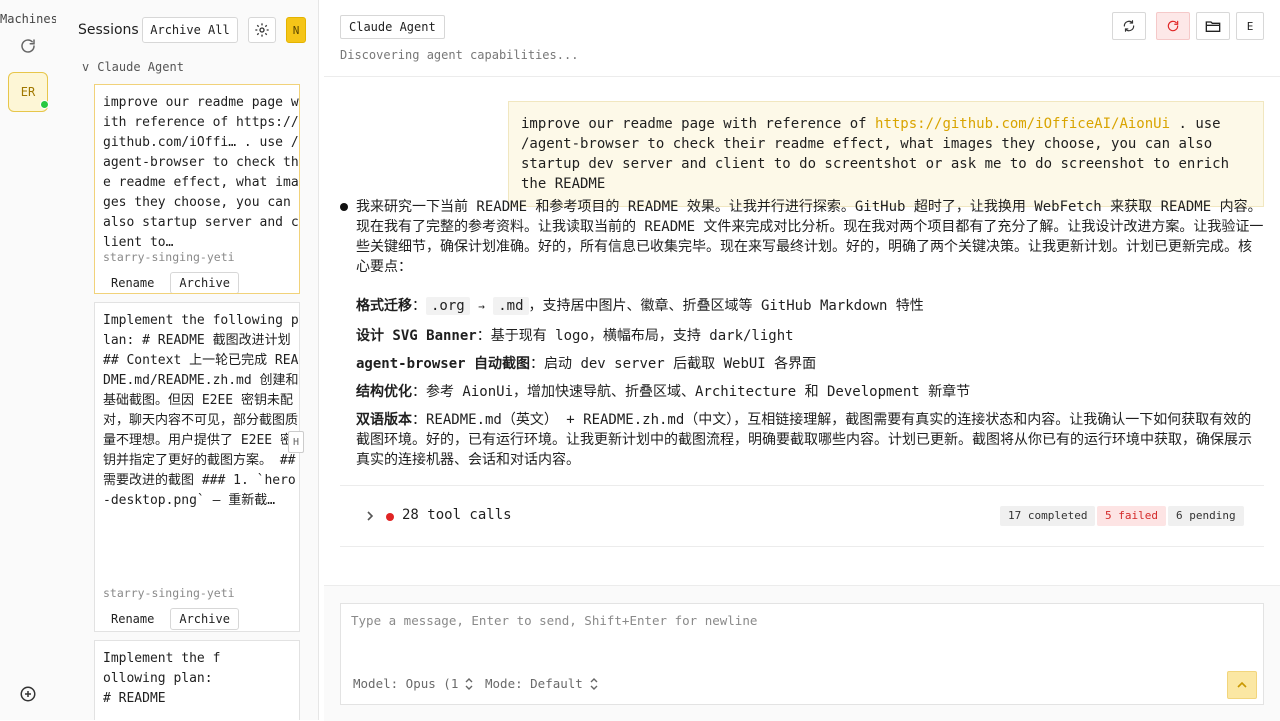 The height and width of the screenshot is (721, 1280). Describe the element at coordinates (28, 360) in the screenshot. I see `machines-rail: Machines ER` at that location.